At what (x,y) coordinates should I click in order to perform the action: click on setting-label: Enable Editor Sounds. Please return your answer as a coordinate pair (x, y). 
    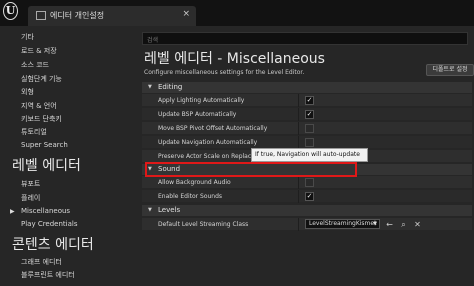
    Looking at the image, I should click on (190, 196).